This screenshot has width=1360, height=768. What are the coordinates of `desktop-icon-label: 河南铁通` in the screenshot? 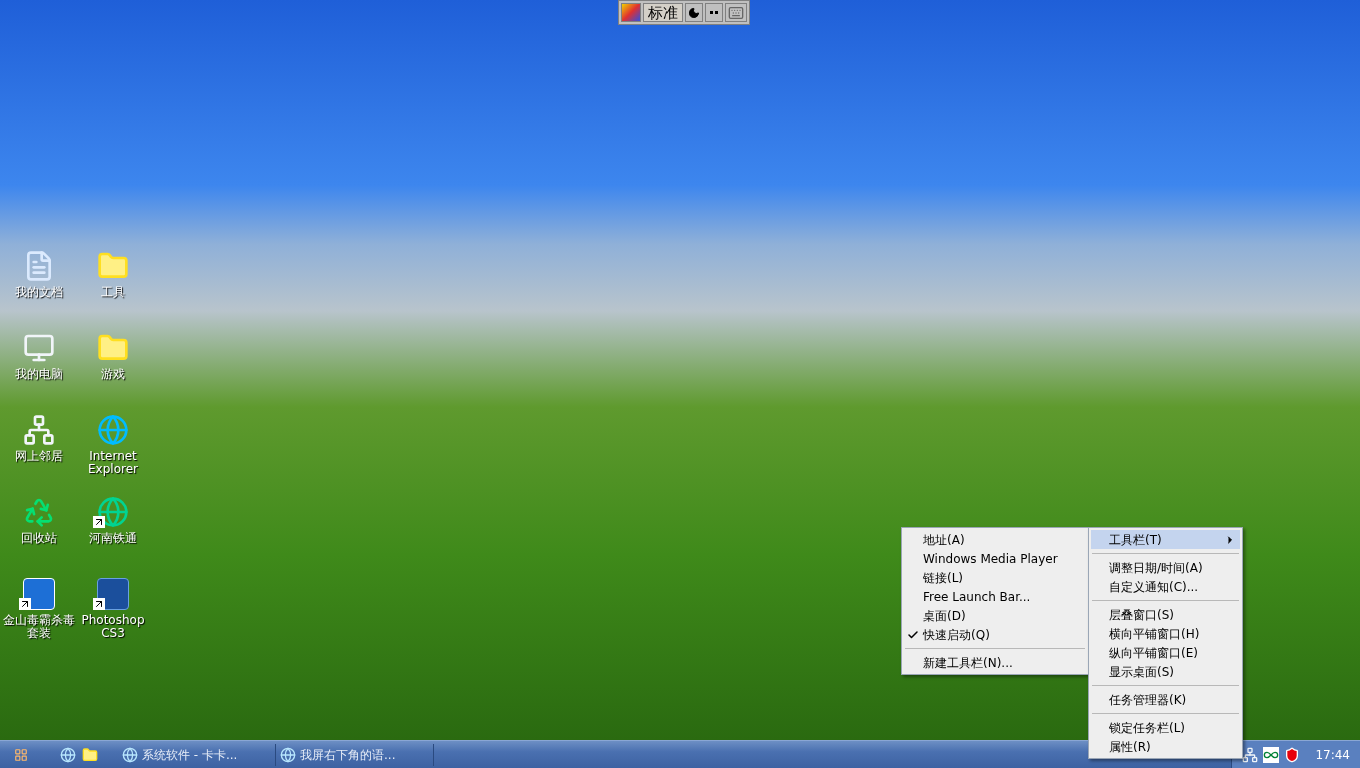 It's located at (113, 538).